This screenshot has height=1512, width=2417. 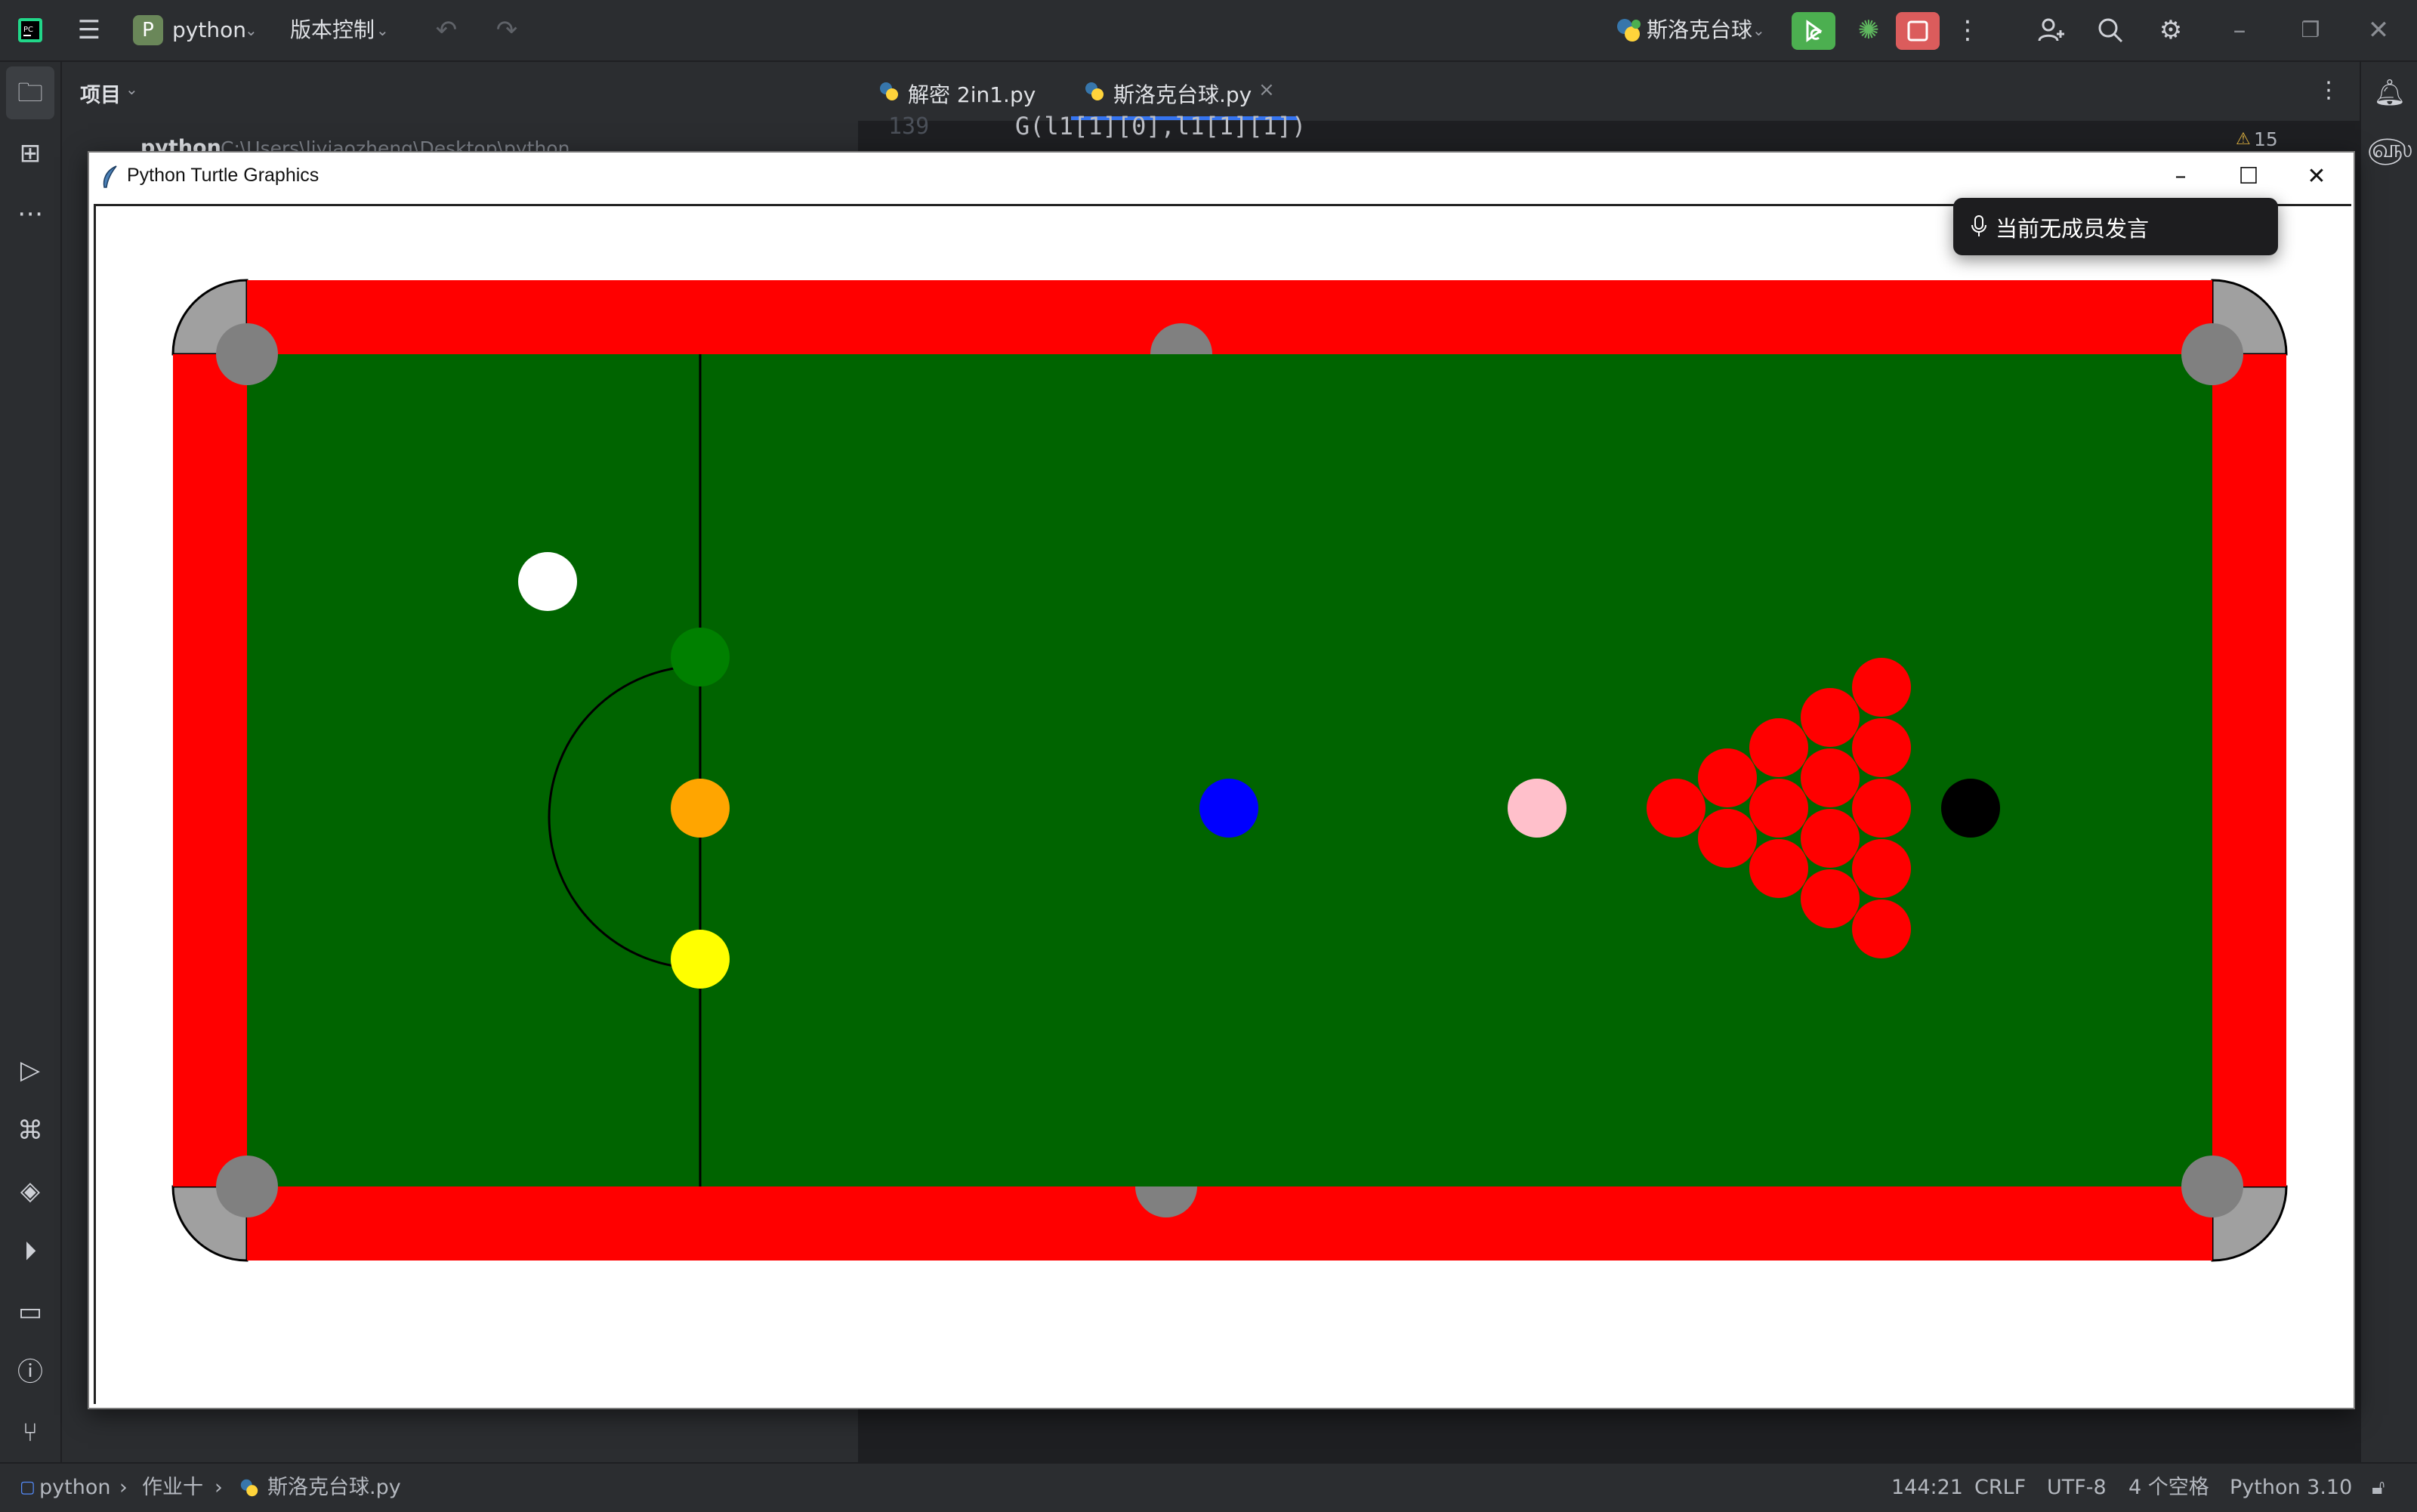 I want to click on file-encoding: UTF-8, so click(x=2077, y=1488).